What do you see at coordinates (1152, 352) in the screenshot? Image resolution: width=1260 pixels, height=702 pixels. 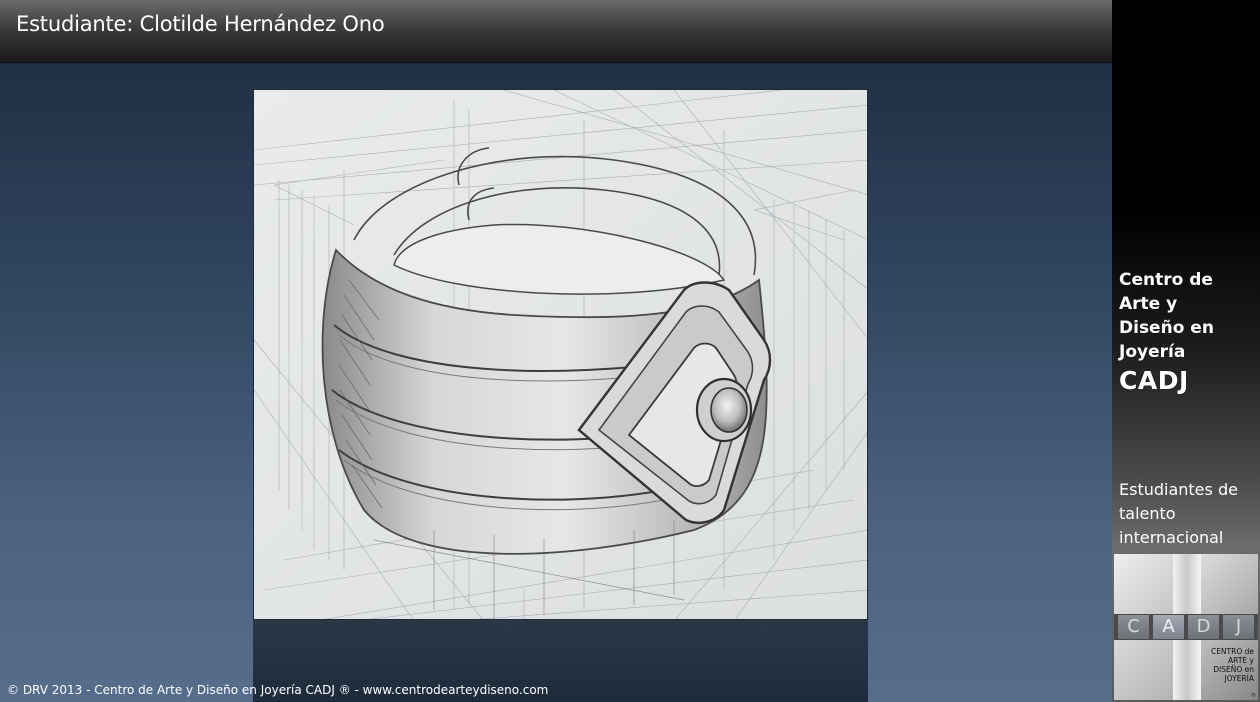 I see `school-name-line: Joyería` at bounding box center [1152, 352].